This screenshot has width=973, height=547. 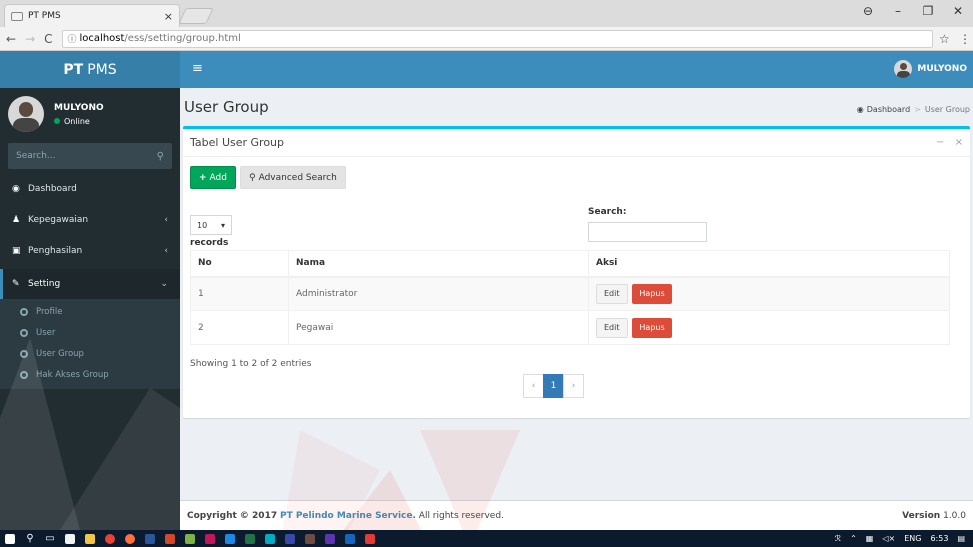 What do you see at coordinates (50, 538) in the screenshot?
I see `task-view-icon: ▭` at bounding box center [50, 538].